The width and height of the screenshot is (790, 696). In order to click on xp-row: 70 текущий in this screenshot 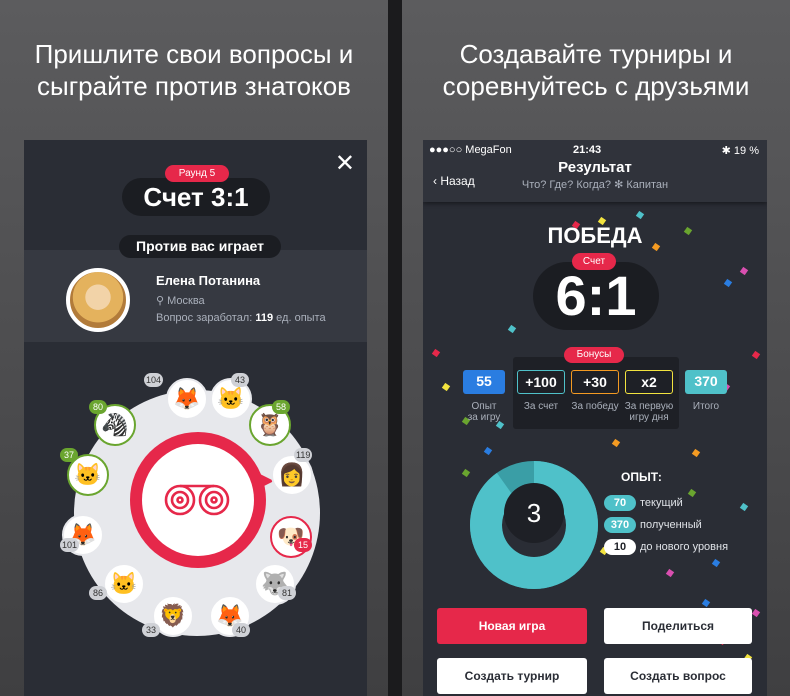, I will do `click(643, 503)`.